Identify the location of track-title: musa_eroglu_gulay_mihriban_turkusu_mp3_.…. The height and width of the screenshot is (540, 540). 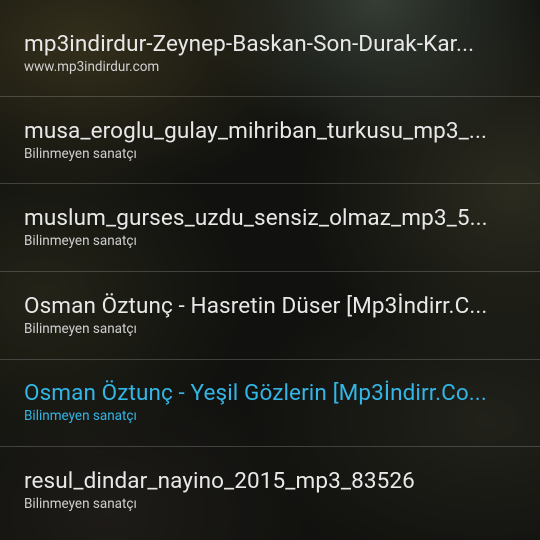
(256, 131).